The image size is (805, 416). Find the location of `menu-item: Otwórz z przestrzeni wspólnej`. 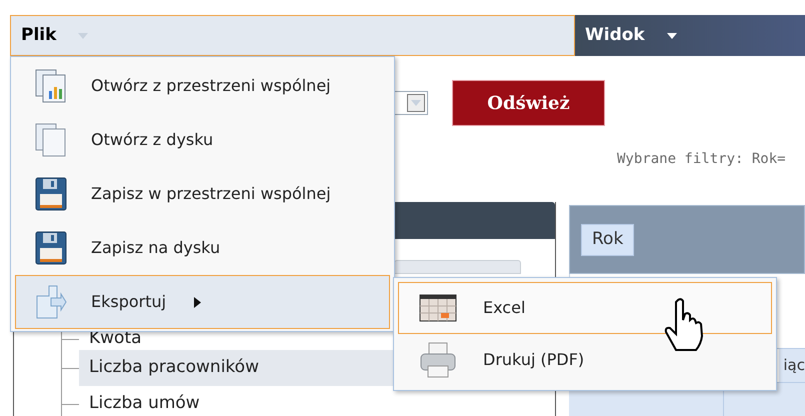

menu-item: Otwórz z przestrzeni wspólnej is located at coordinates (202, 86).